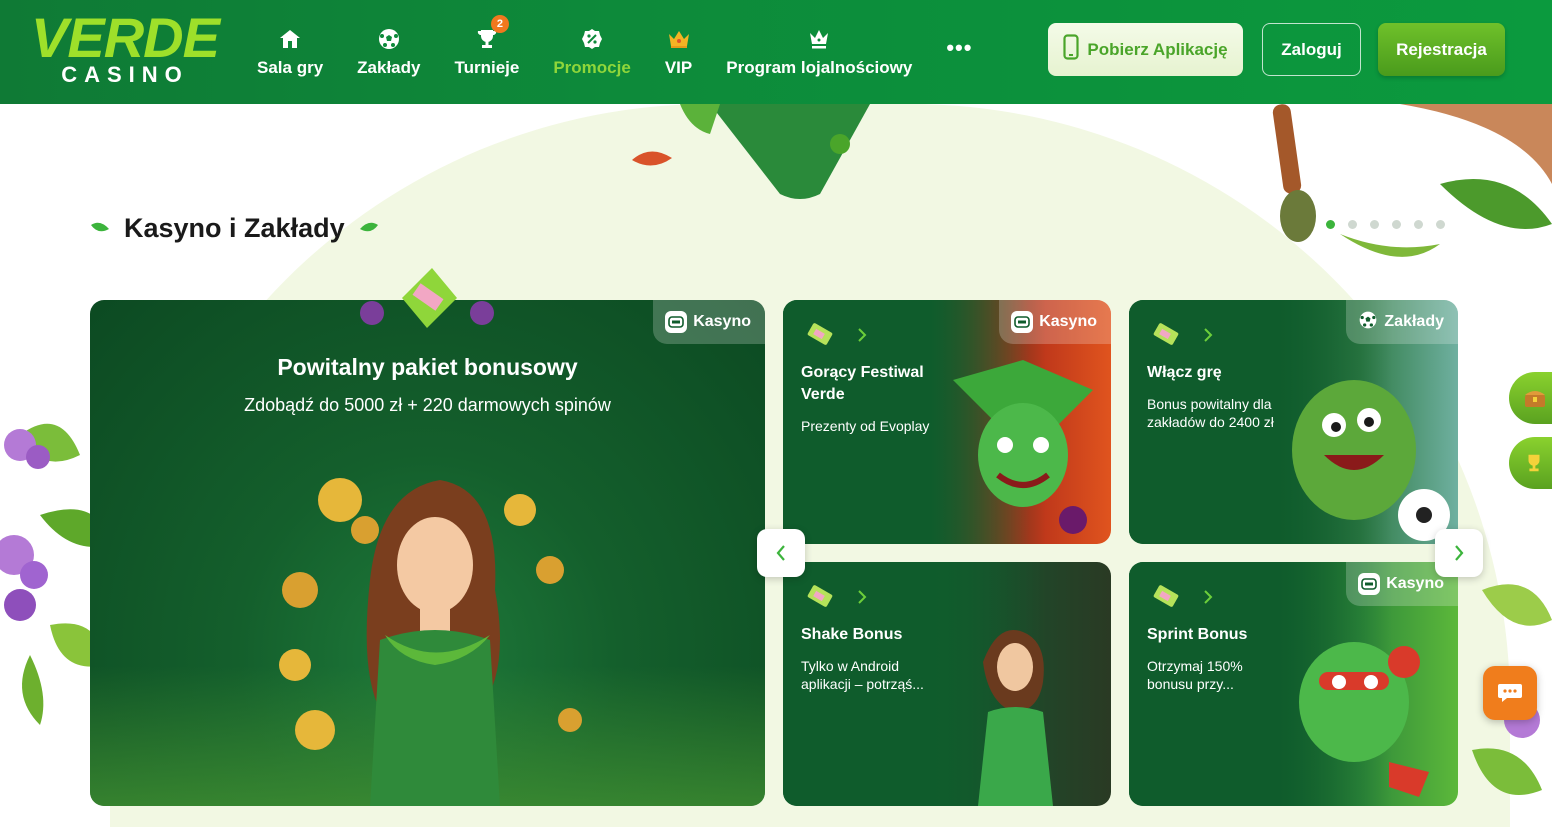 This screenshot has width=1552, height=827. Describe the element at coordinates (852, 634) in the screenshot. I see `card-title: Shake Bonus` at that location.